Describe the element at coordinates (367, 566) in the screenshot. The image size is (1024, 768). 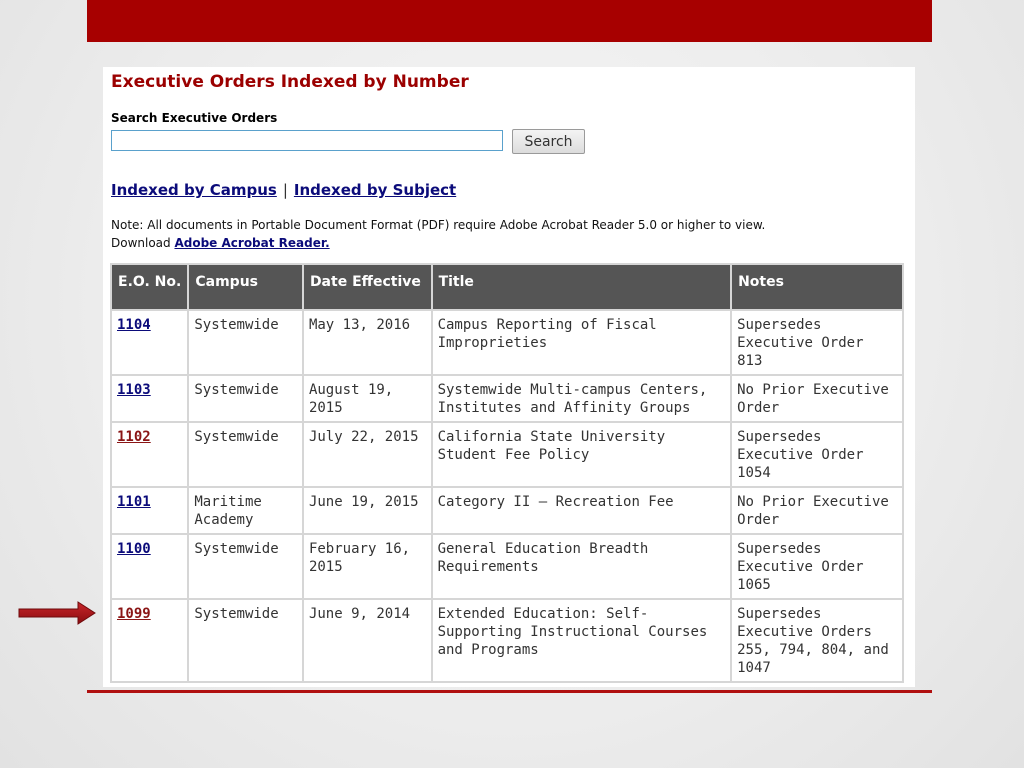
I see `date-cell: February 16, 2015` at that location.